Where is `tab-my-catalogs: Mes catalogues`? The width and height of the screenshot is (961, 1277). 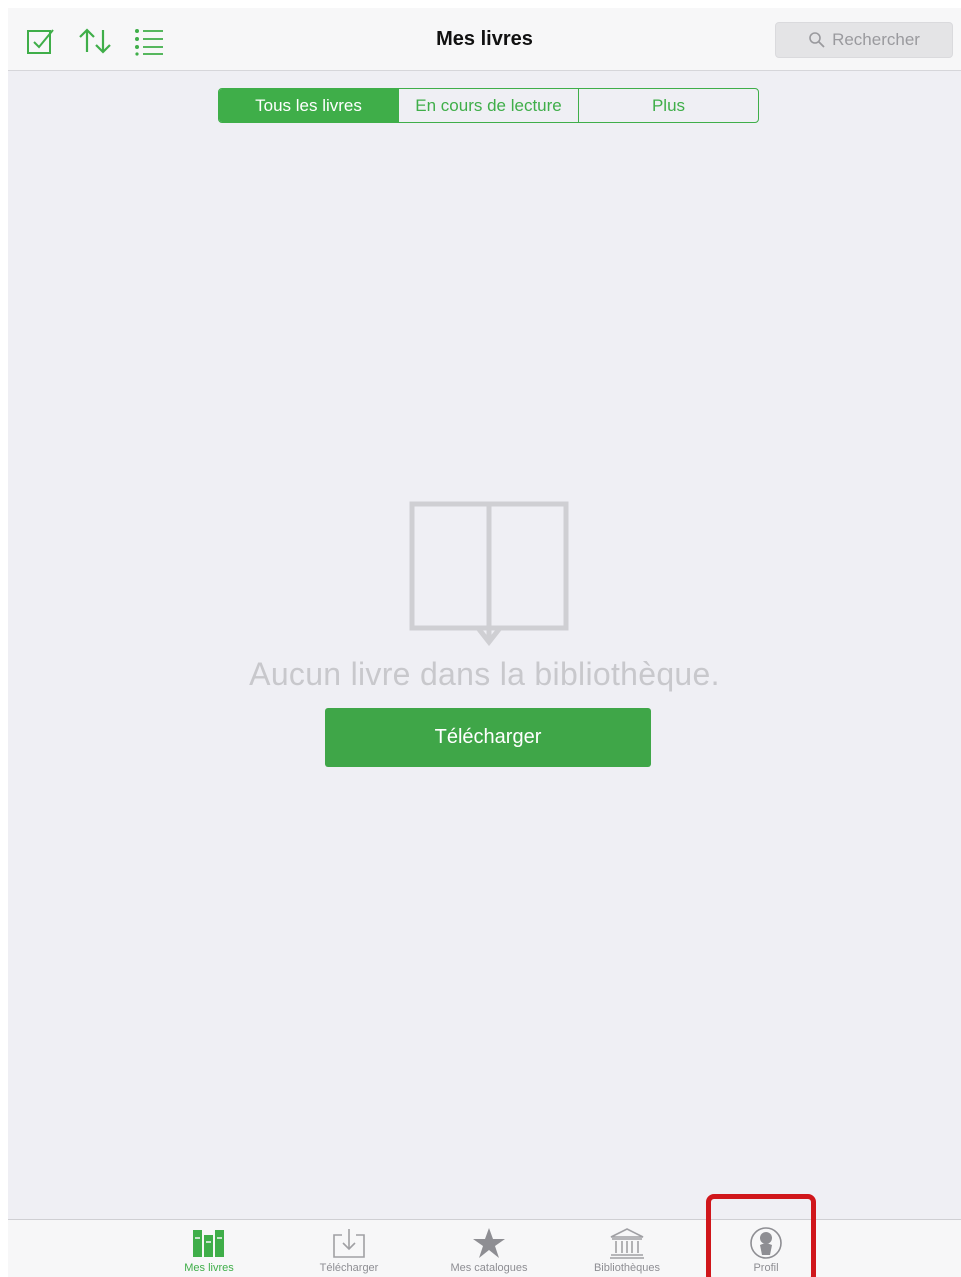 tab-my-catalogs: Mes catalogues is located at coordinates (489, 1248).